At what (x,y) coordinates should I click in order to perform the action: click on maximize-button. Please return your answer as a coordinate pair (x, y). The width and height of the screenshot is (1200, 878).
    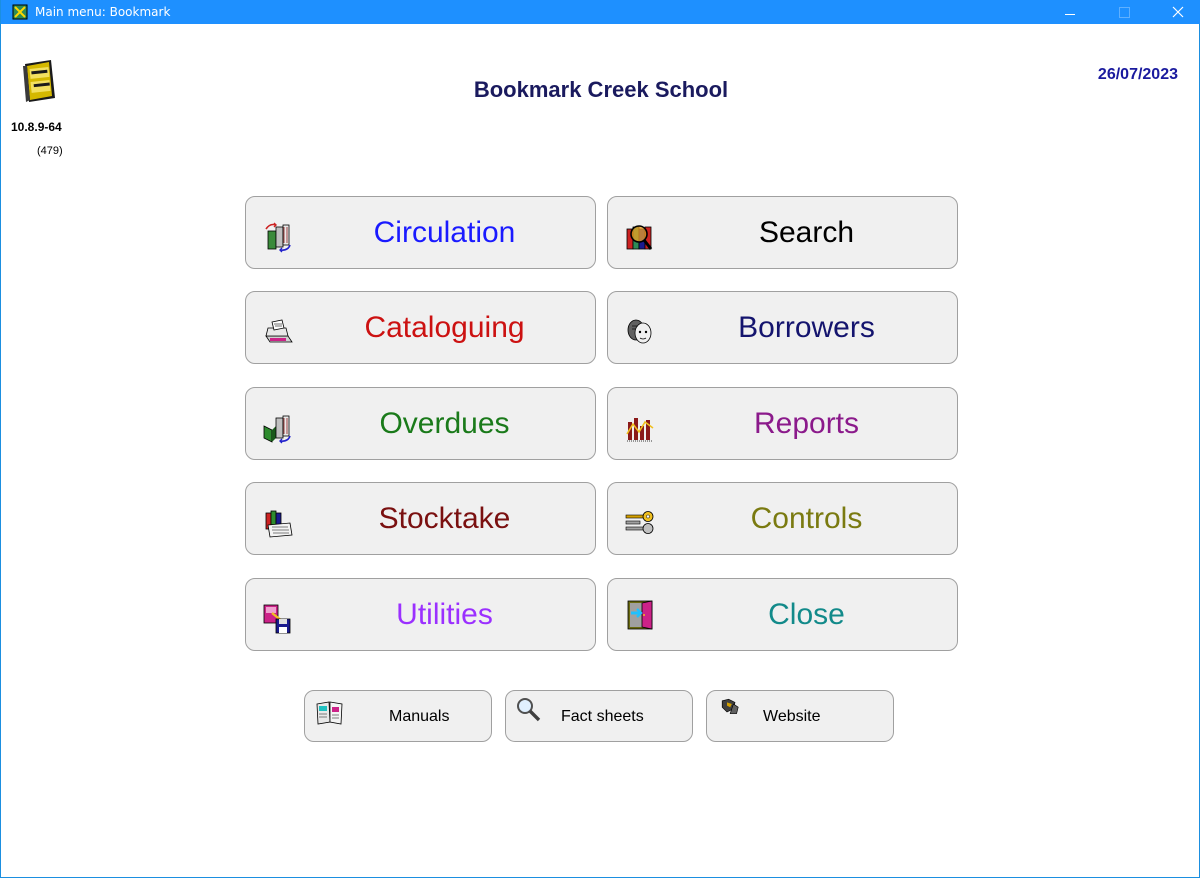
    Looking at the image, I should click on (1124, 12).